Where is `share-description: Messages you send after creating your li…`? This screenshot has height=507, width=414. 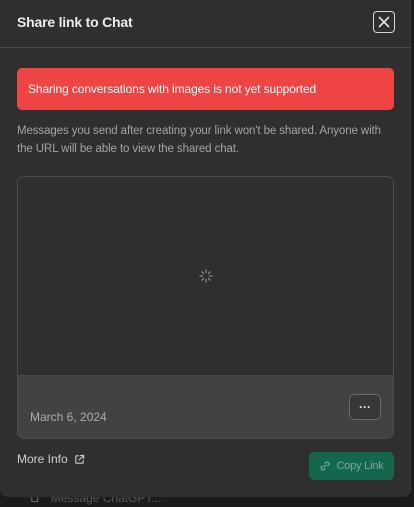
share-description: Messages you send after creating your li… is located at coordinates (199, 140).